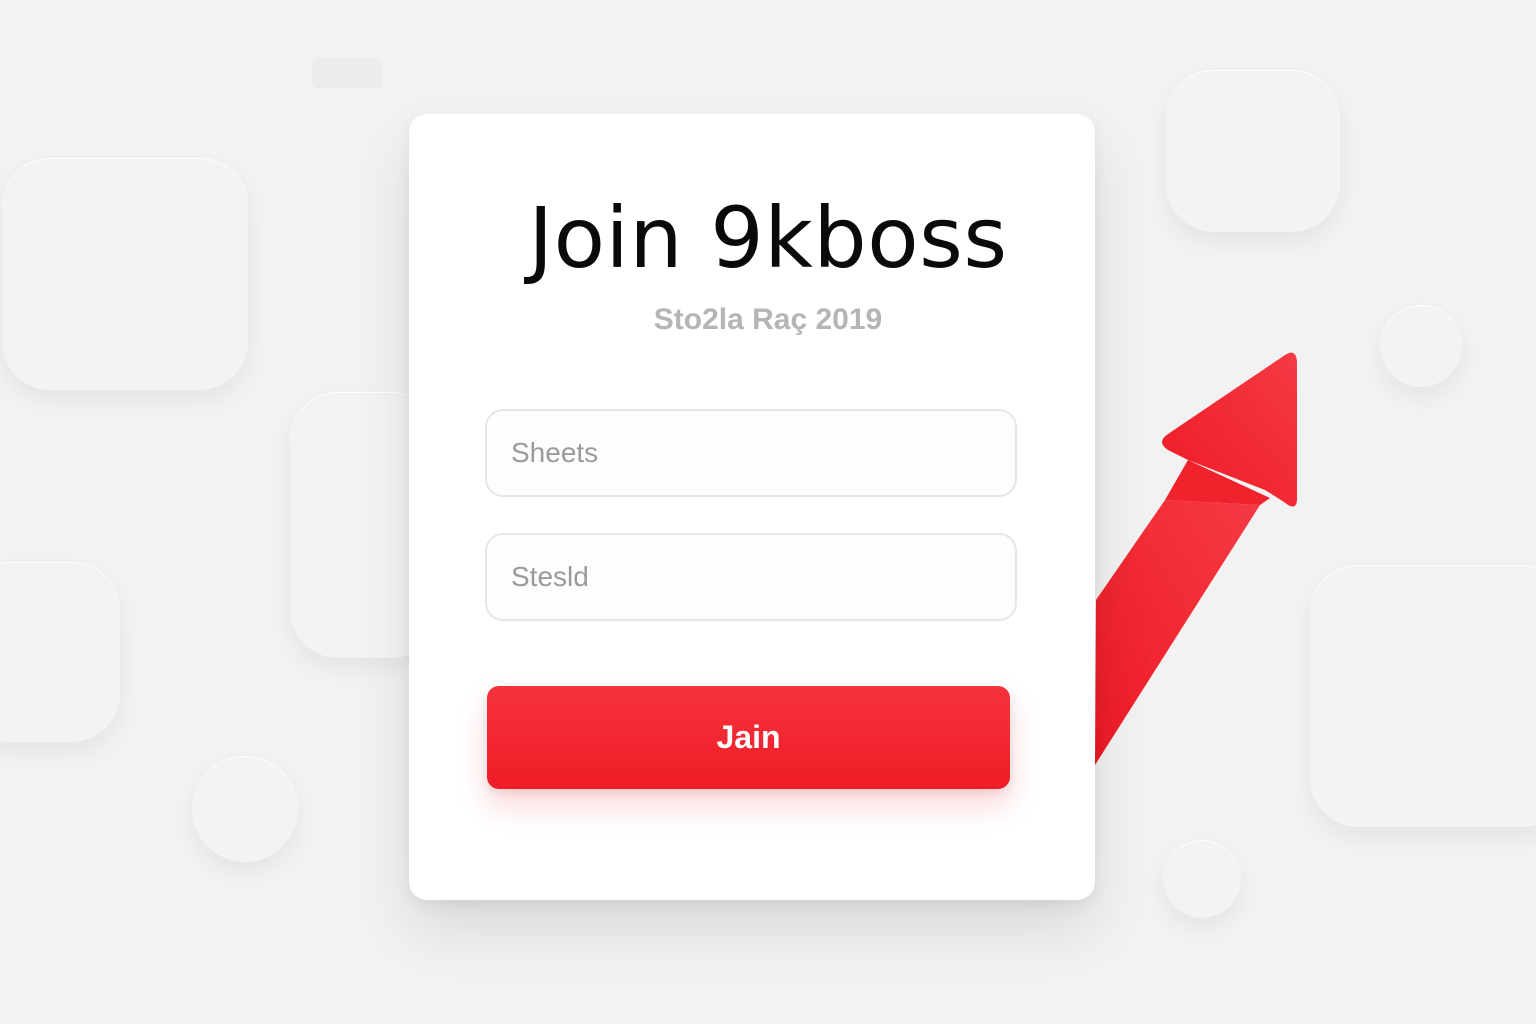  Describe the element at coordinates (751, 577) in the screenshot. I see `stesld-input` at that location.